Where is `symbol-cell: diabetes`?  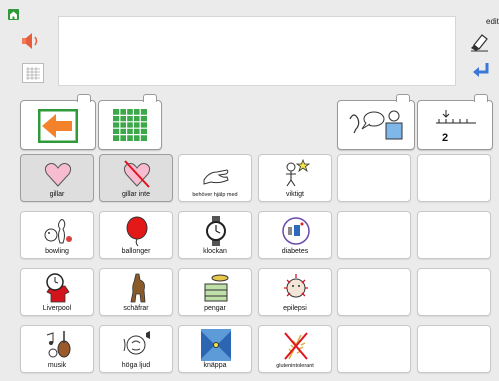 symbol-cell: diabetes is located at coordinates (295, 235).